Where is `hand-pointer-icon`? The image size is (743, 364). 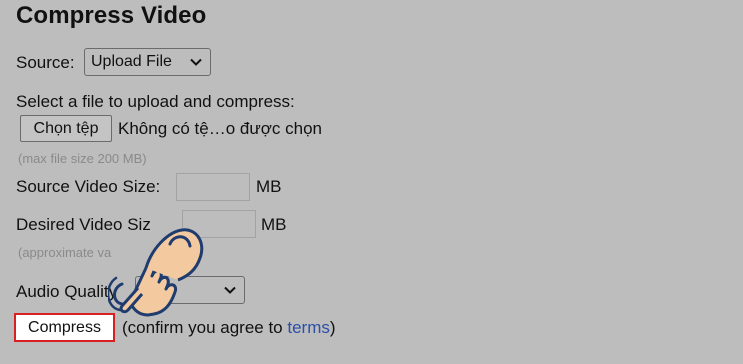 hand-pointer-icon is located at coordinates (156, 272).